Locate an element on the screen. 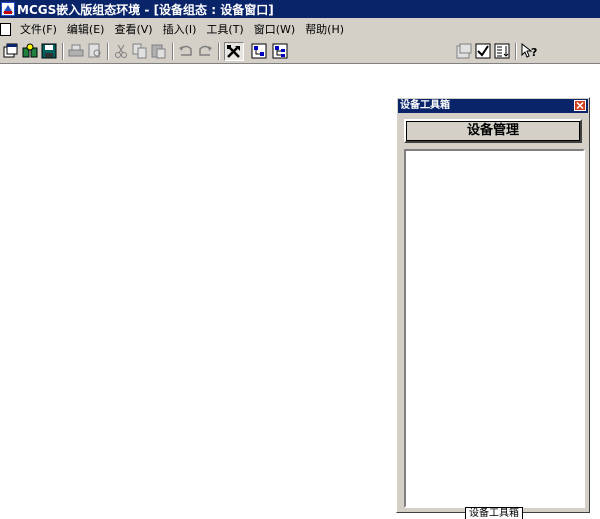  menu-window: 窗口(W) is located at coordinates (274, 29).